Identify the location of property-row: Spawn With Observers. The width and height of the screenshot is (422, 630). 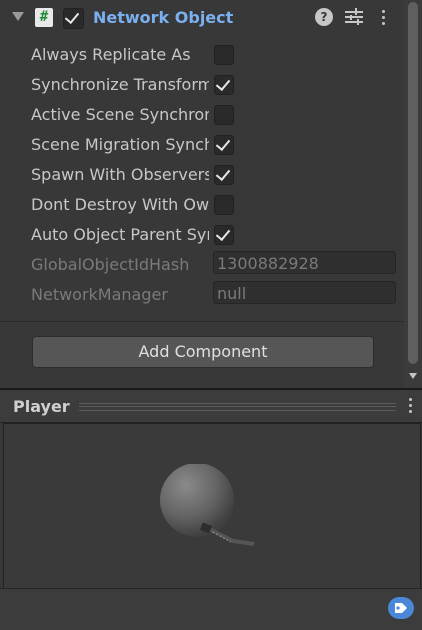
(202, 175).